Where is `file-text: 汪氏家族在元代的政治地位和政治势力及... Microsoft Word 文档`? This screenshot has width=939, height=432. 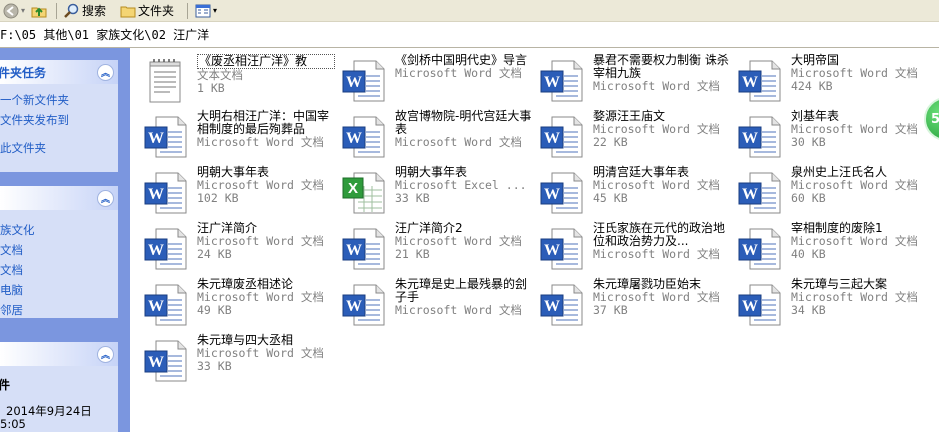 file-text: 汪氏家族在元代的政治地位和政治势力及... Microsoft Word 文档 is located at coordinates (662, 241).